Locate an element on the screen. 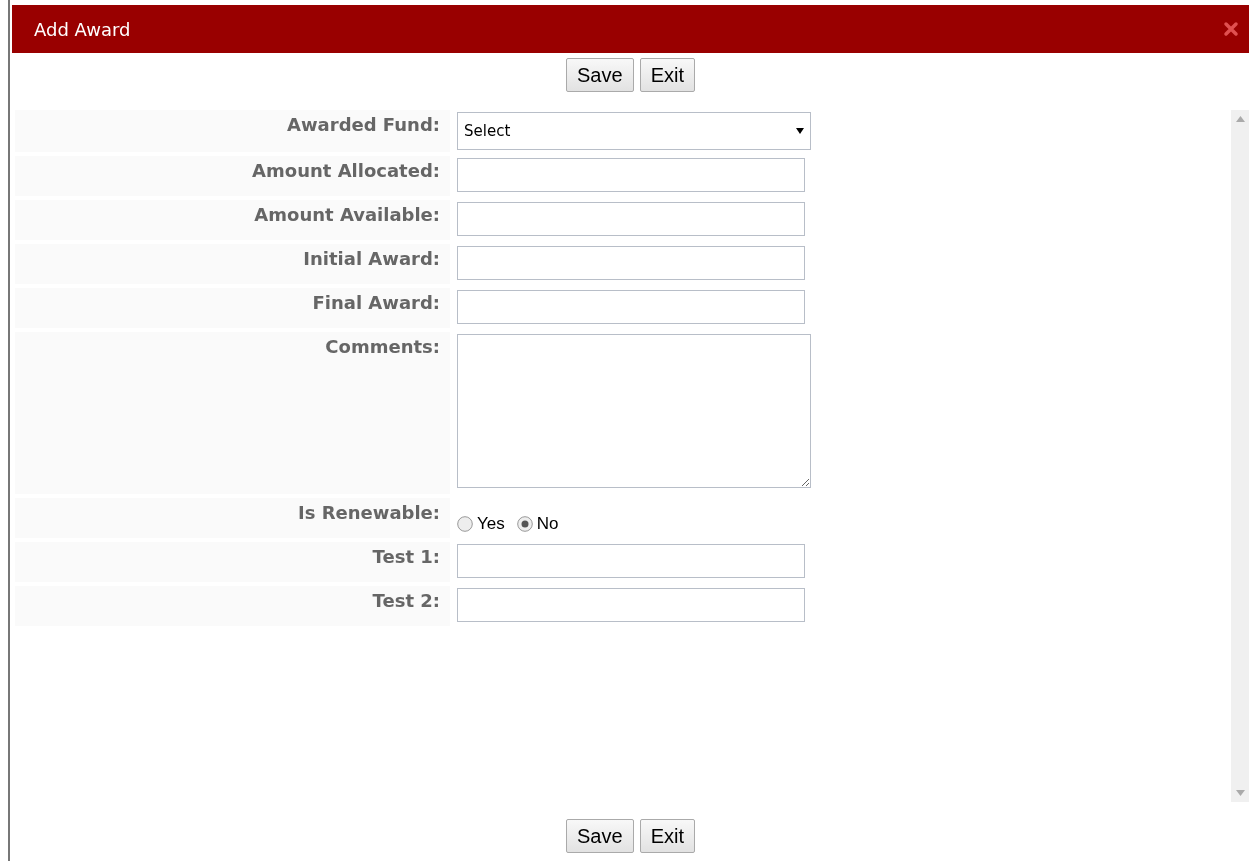  field-label: Amount Allocated: is located at coordinates (232, 176).